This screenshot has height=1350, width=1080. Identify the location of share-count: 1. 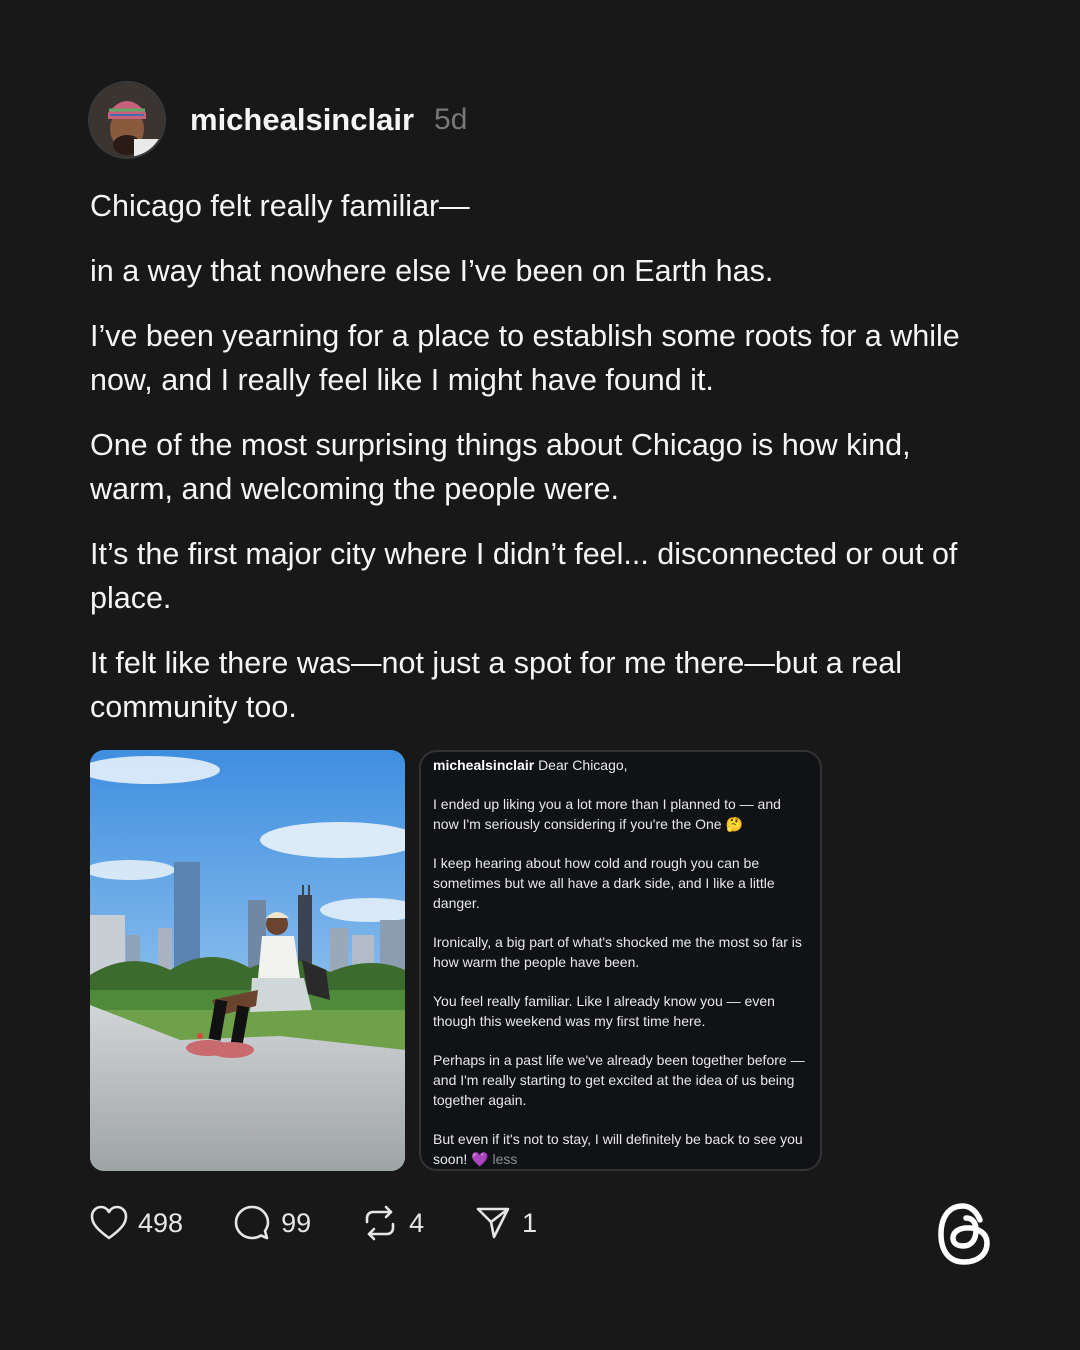
(530, 1222).